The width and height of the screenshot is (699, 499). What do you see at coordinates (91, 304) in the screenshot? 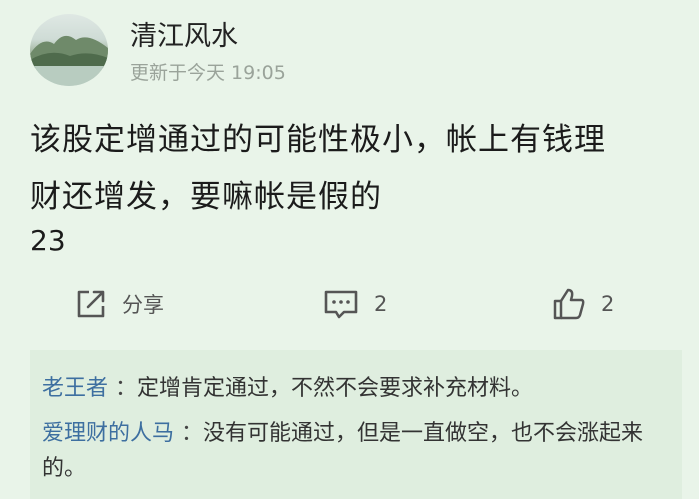
I see `share-icon` at bounding box center [91, 304].